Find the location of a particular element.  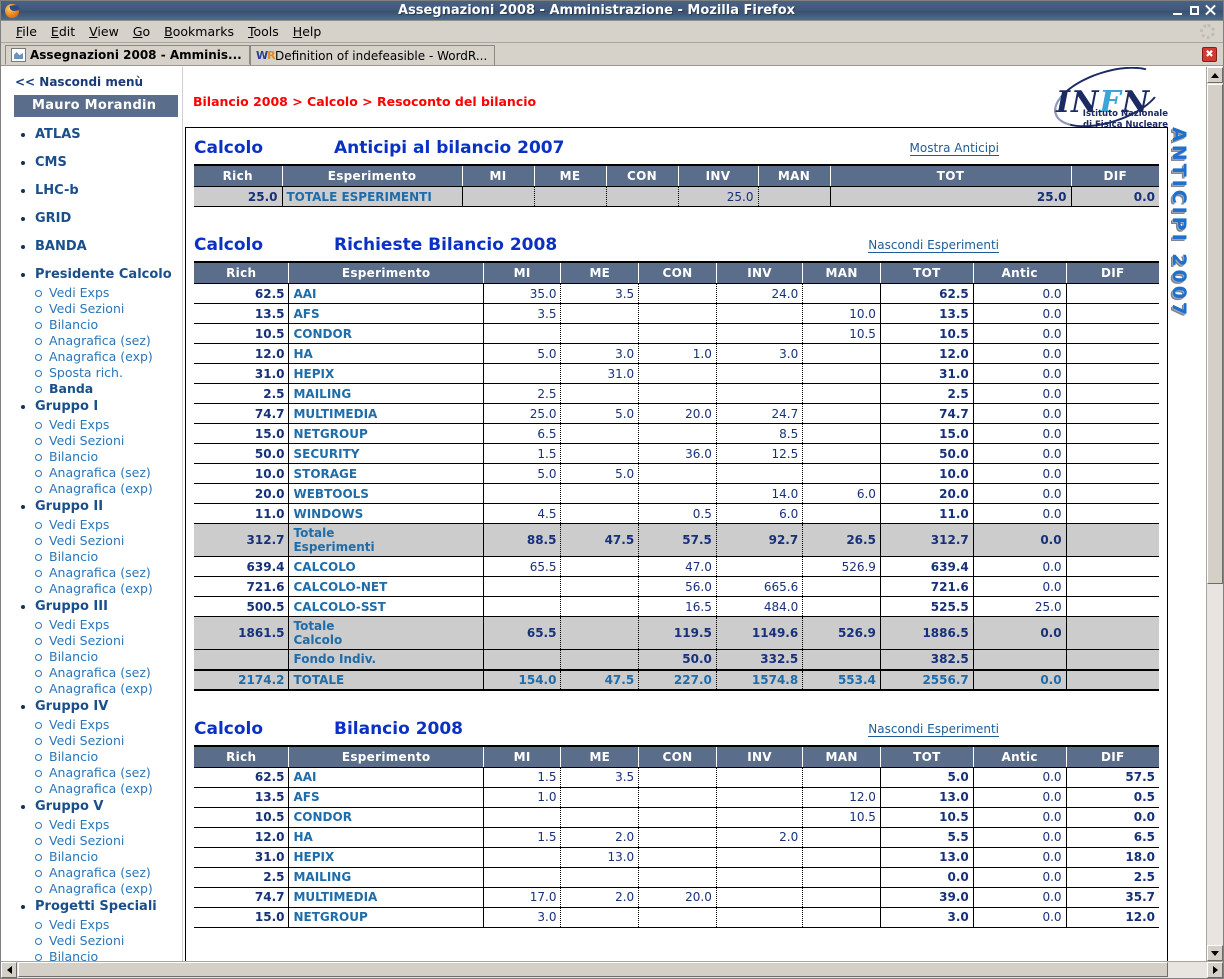

menu-view: View is located at coordinates (104, 31).